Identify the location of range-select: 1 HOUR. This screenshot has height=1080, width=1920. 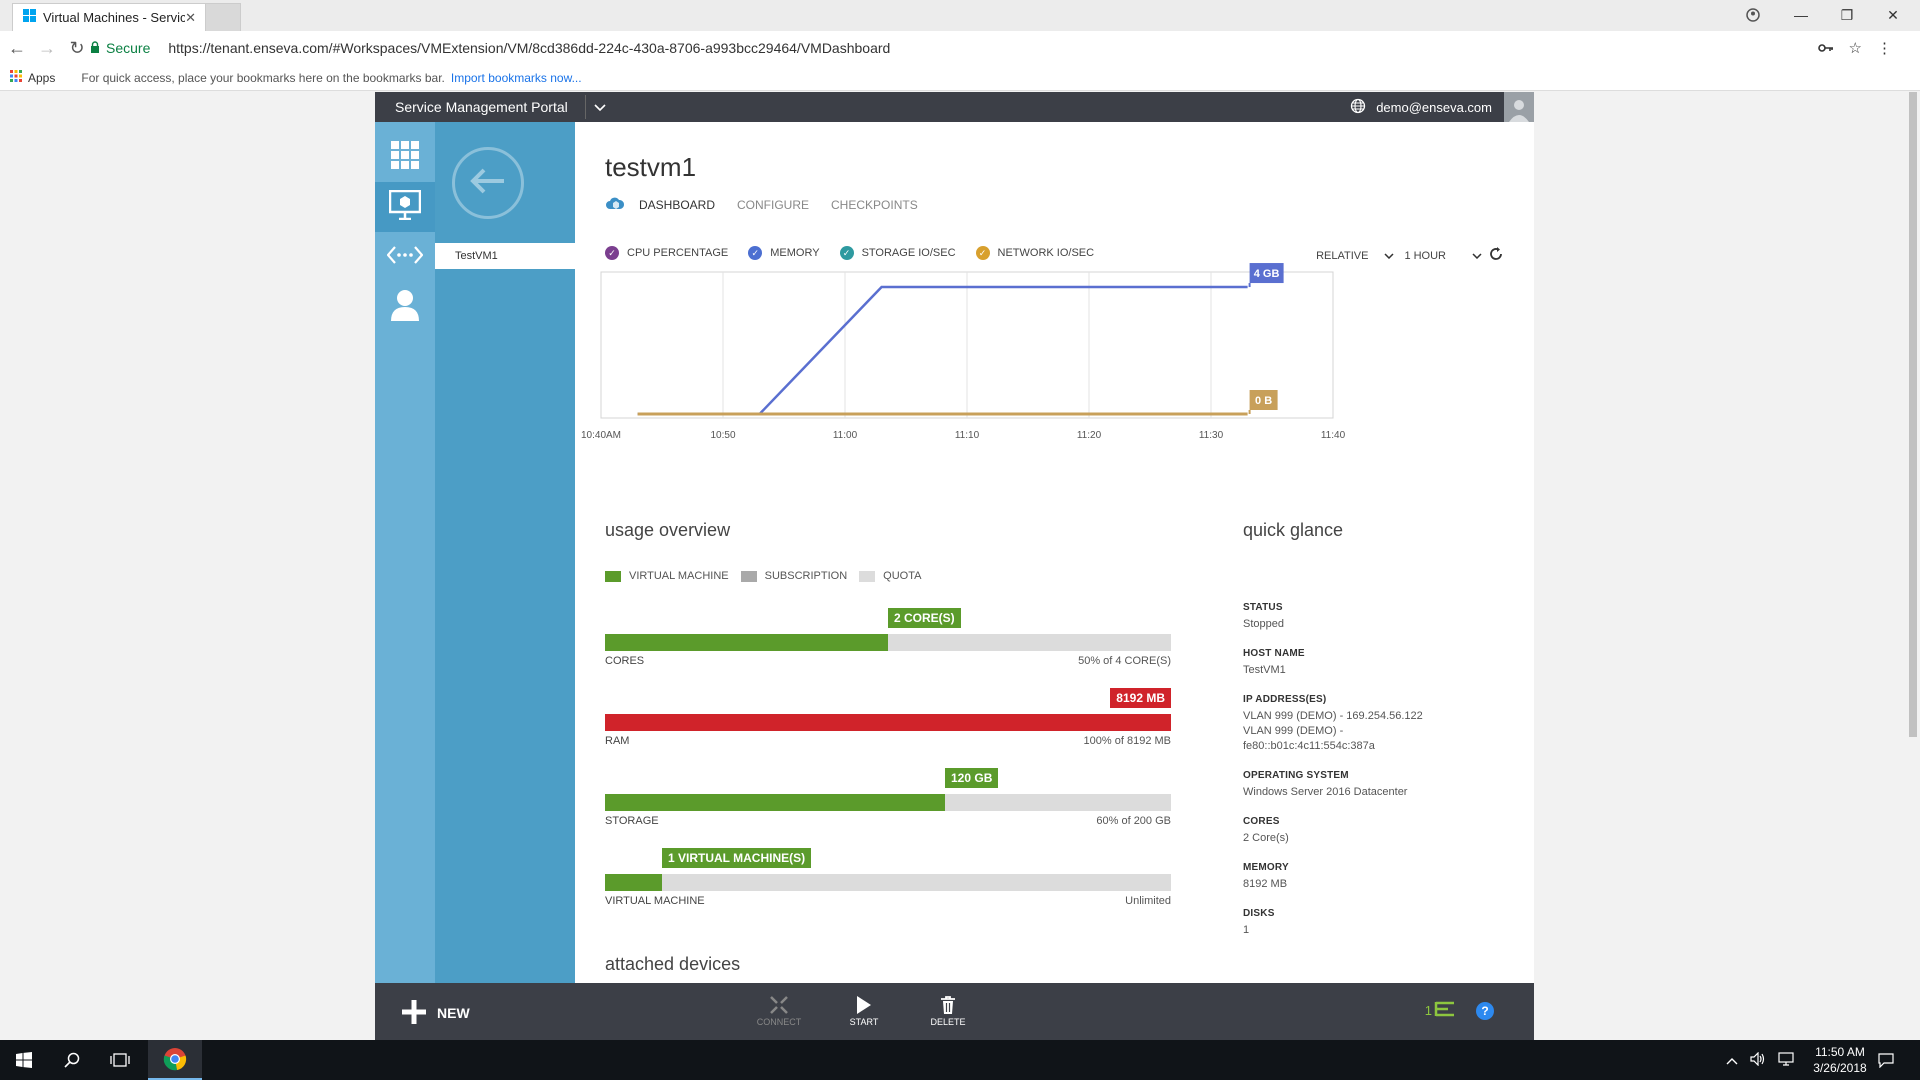
(1444, 256).